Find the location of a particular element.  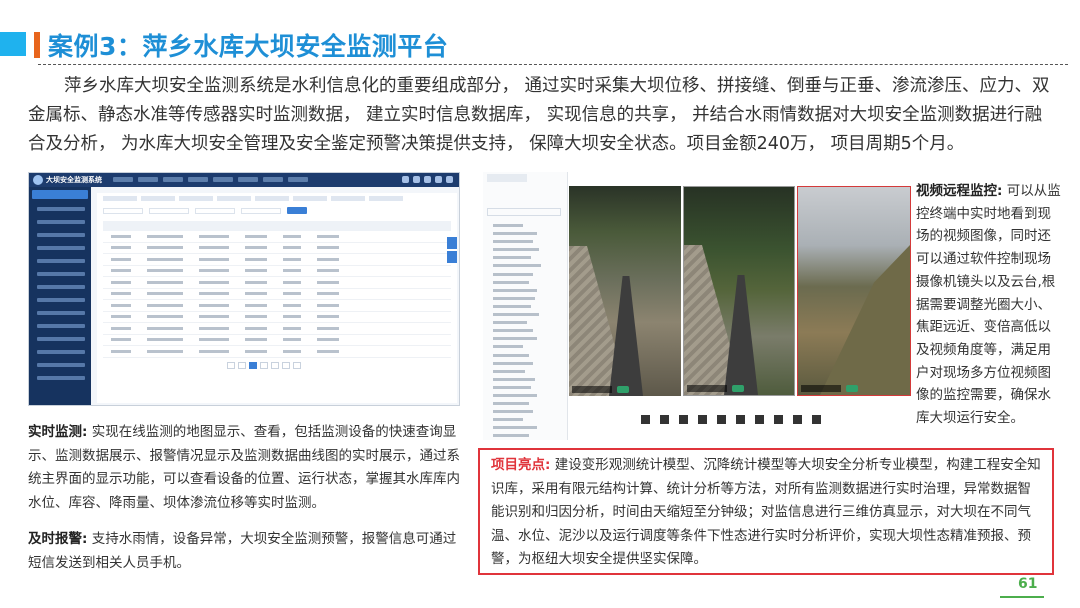

timely-alarm-text: 支持水雨情，设备异常，大坝安全监测预警，报警信息可通过短信发送到相关人员手机。 is located at coordinates (242, 551).